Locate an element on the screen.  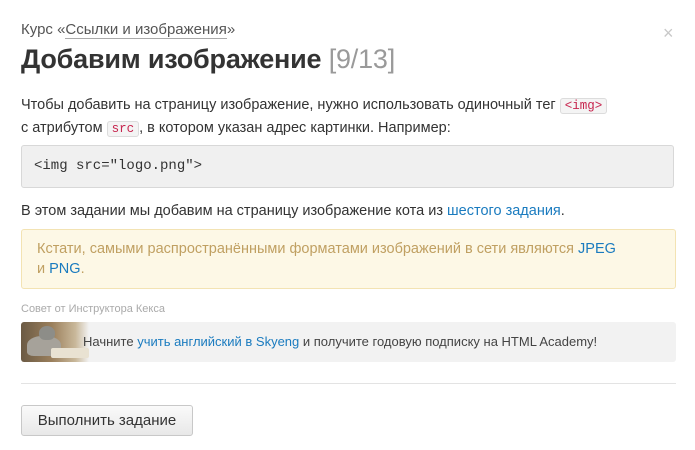
task-title: Добавим изображение is located at coordinates (171, 59).